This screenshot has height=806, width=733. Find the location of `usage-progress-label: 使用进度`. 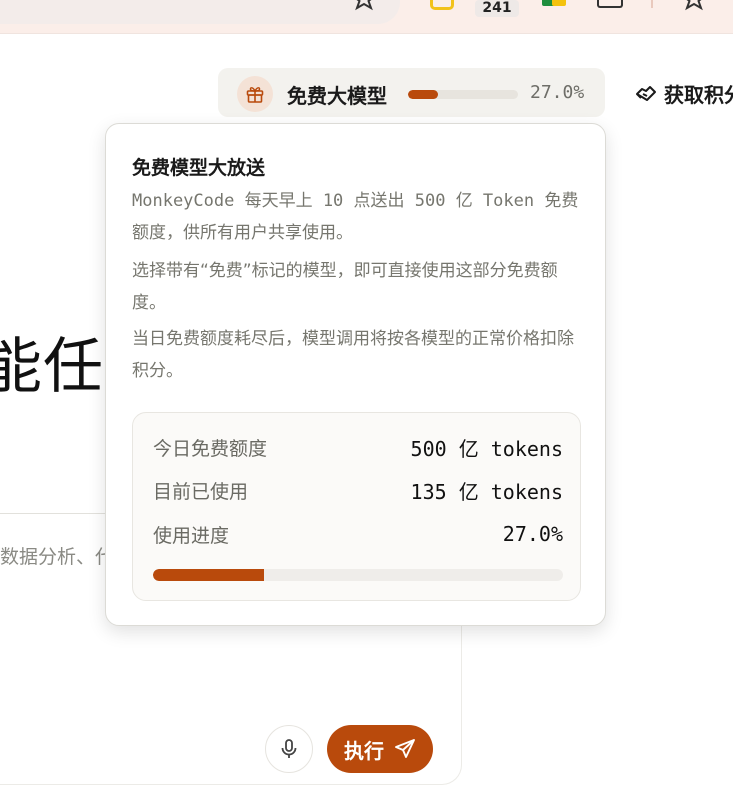

usage-progress-label: 使用进度 is located at coordinates (191, 535).